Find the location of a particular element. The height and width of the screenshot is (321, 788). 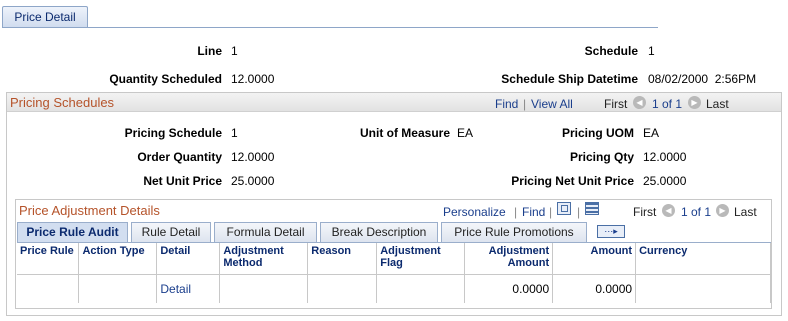

tab-rule-detail: Rule Detail is located at coordinates (171, 232).